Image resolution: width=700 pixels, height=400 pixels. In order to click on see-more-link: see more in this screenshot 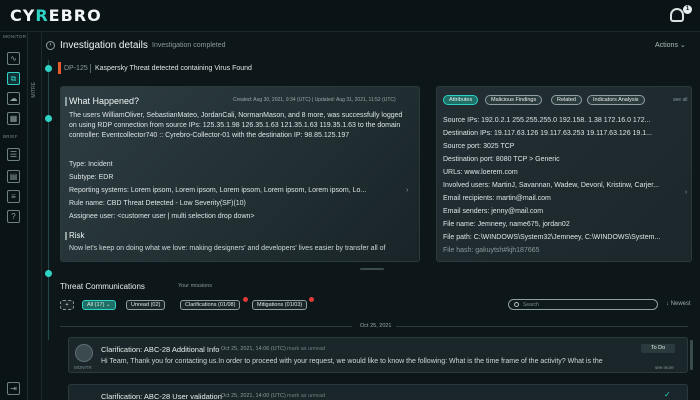, I will do `click(664, 367)`.